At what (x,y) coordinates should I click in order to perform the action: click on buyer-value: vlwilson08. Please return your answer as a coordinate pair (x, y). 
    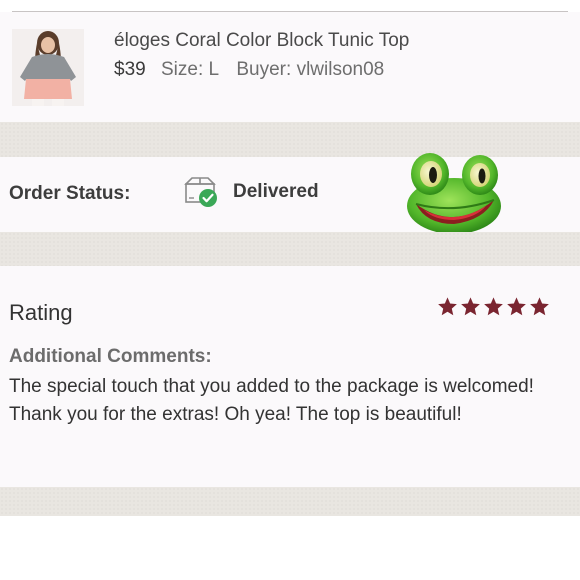
    Looking at the image, I should click on (341, 69).